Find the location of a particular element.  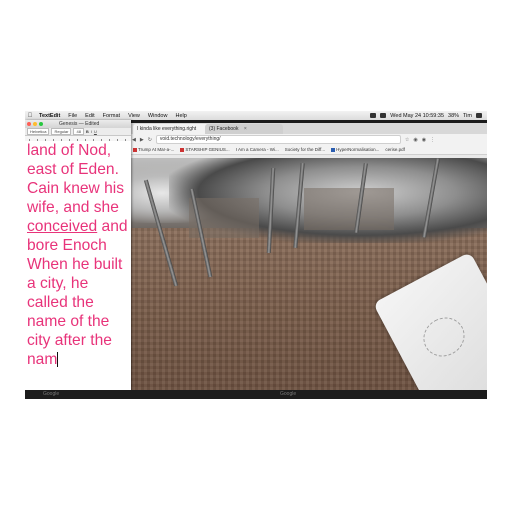

status-area: Wed May 24 10:59:35 38% Tim is located at coordinates (428, 116).